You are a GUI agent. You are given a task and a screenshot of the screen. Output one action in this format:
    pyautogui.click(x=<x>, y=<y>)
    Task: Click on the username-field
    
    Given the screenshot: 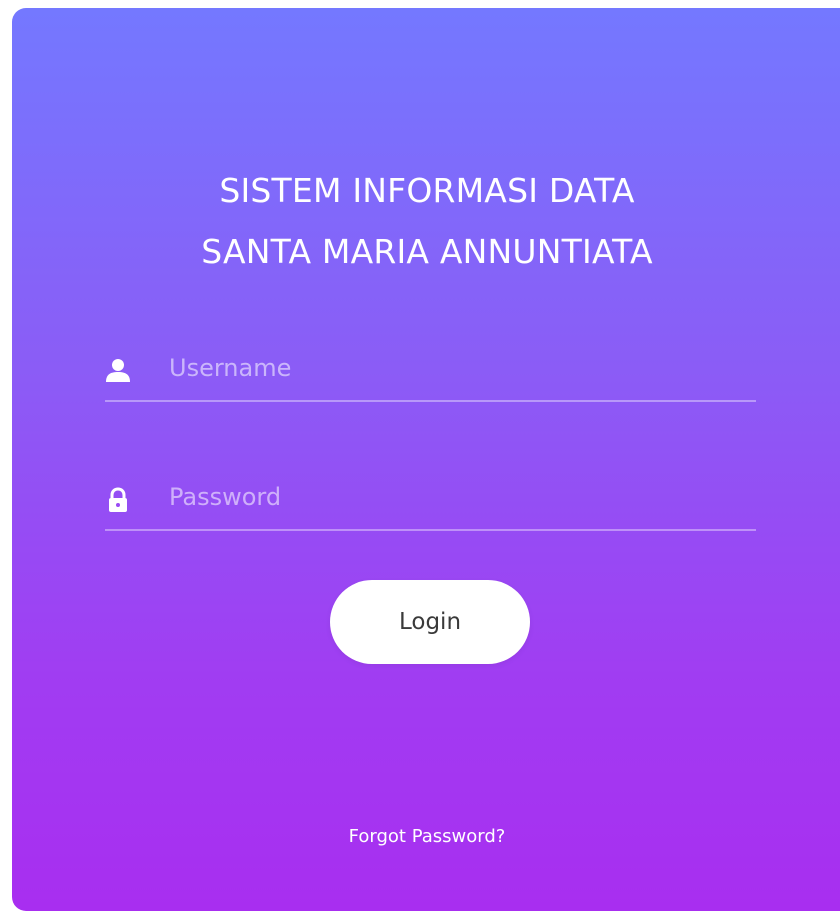 What is the action you would take?
    pyautogui.click(x=430, y=370)
    